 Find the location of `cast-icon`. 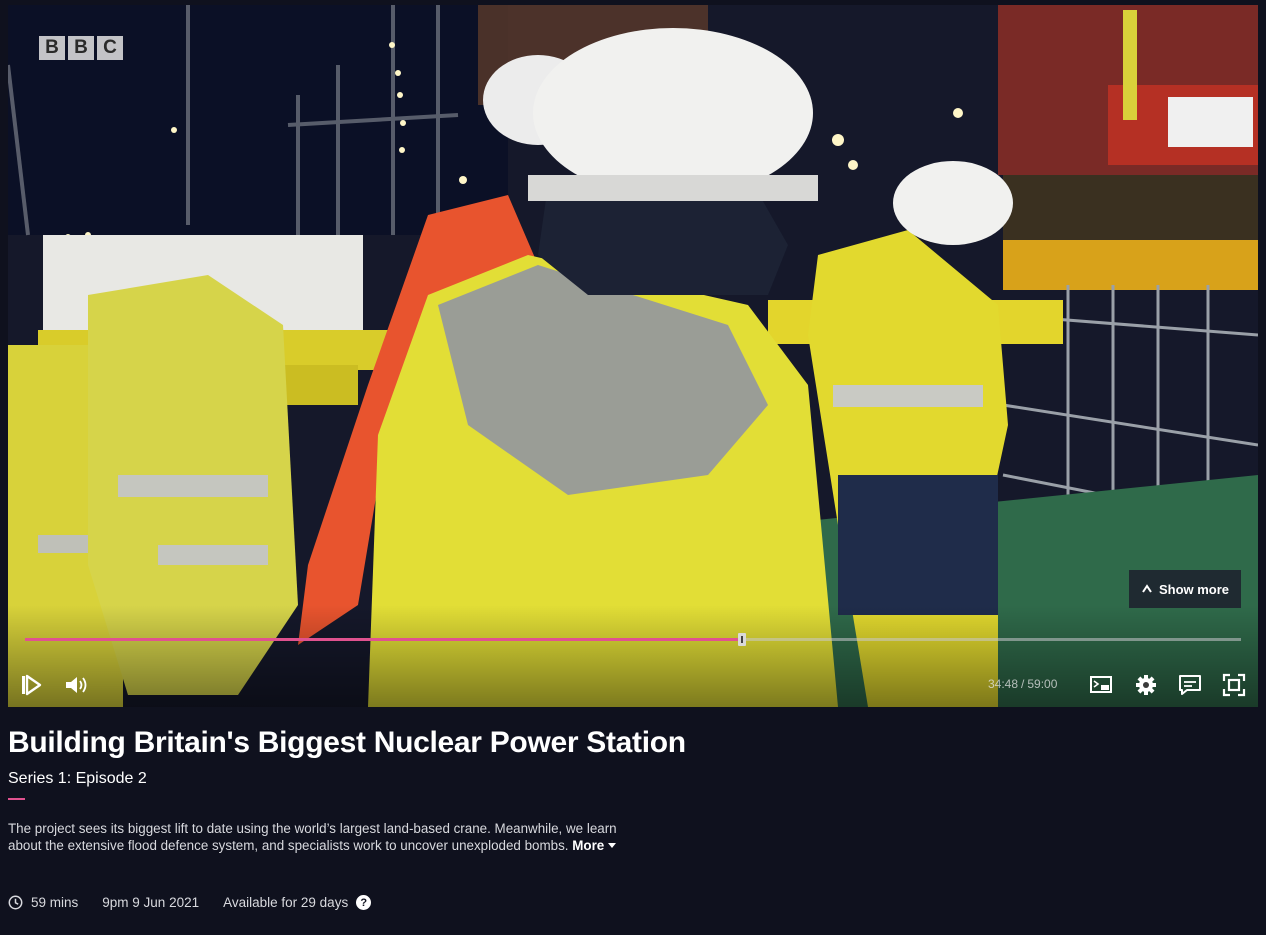

cast-icon is located at coordinates (1101, 684).